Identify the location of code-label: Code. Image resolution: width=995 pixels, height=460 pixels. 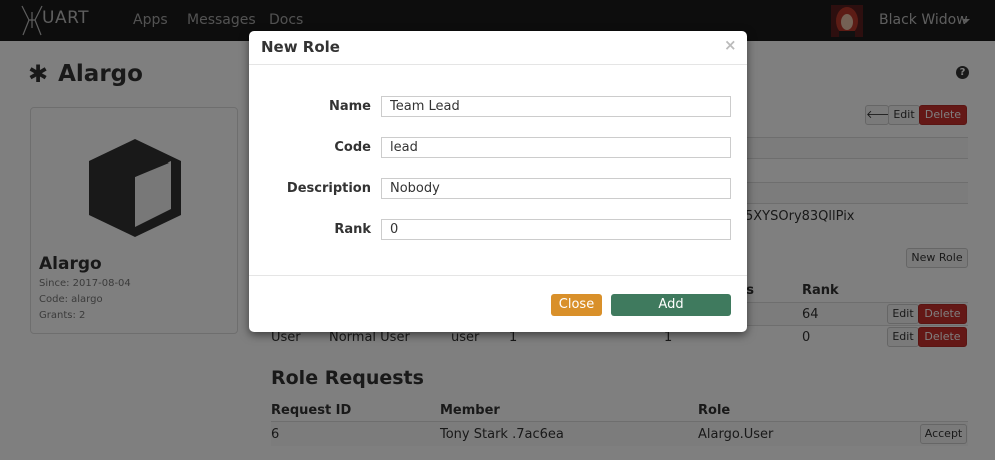
(352, 147).